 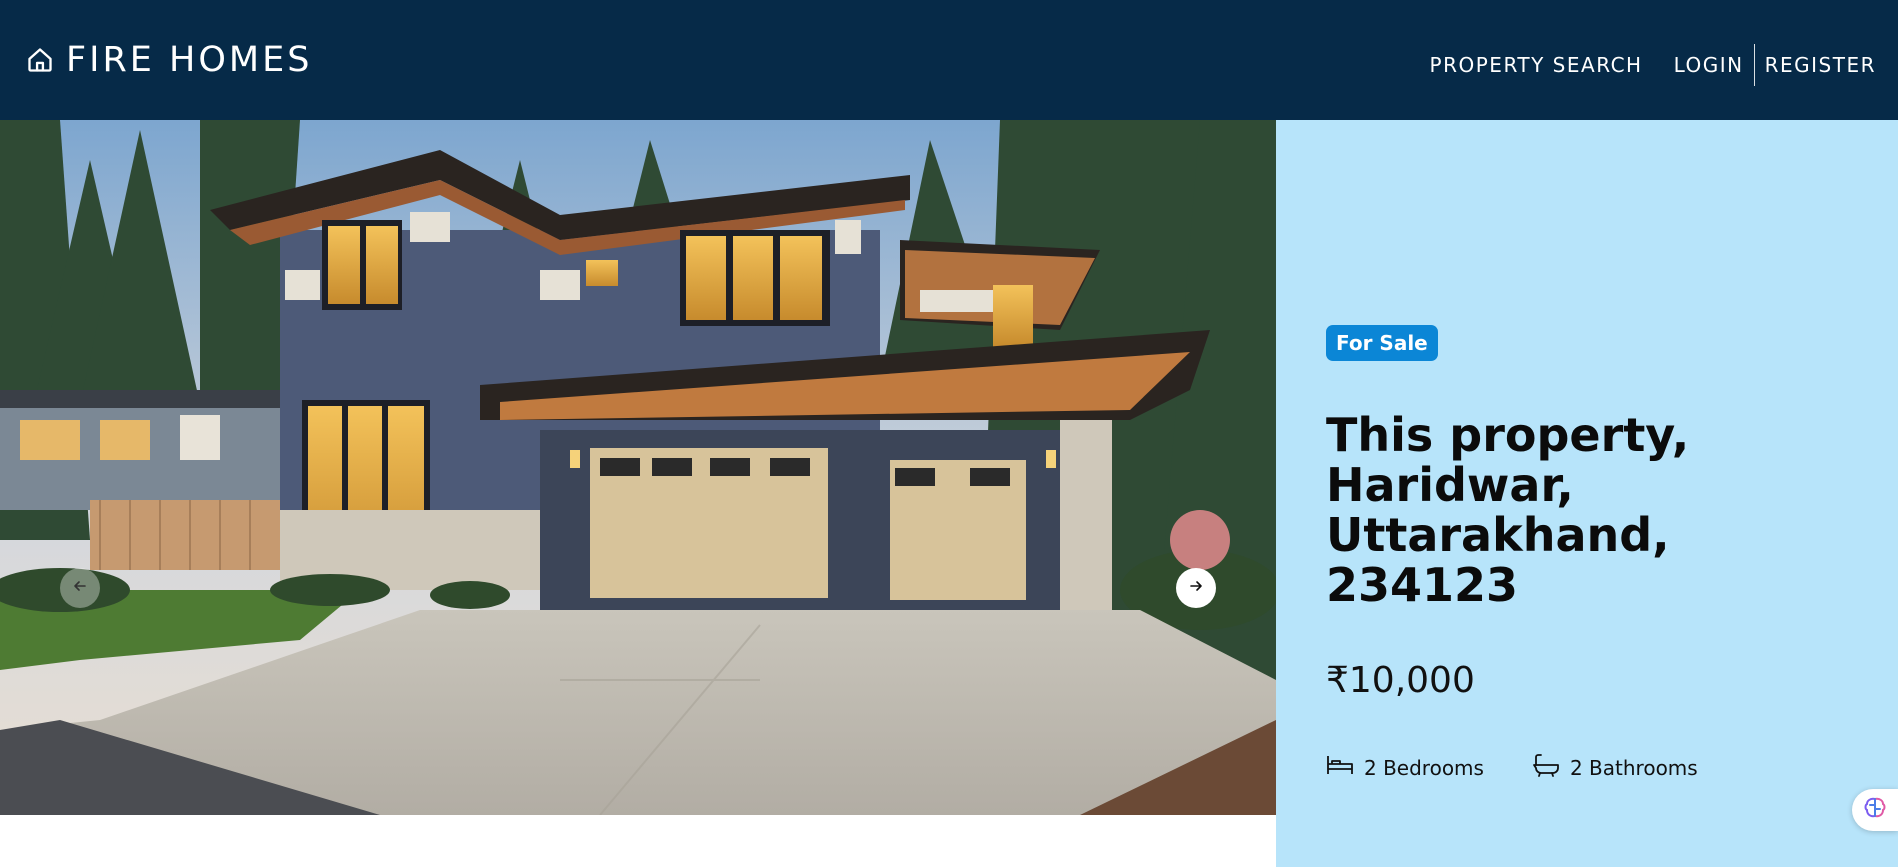 I want to click on bed-icon, so click(x=1340, y=767).